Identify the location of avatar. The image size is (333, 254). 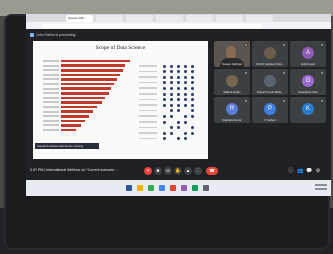
(232, 81).